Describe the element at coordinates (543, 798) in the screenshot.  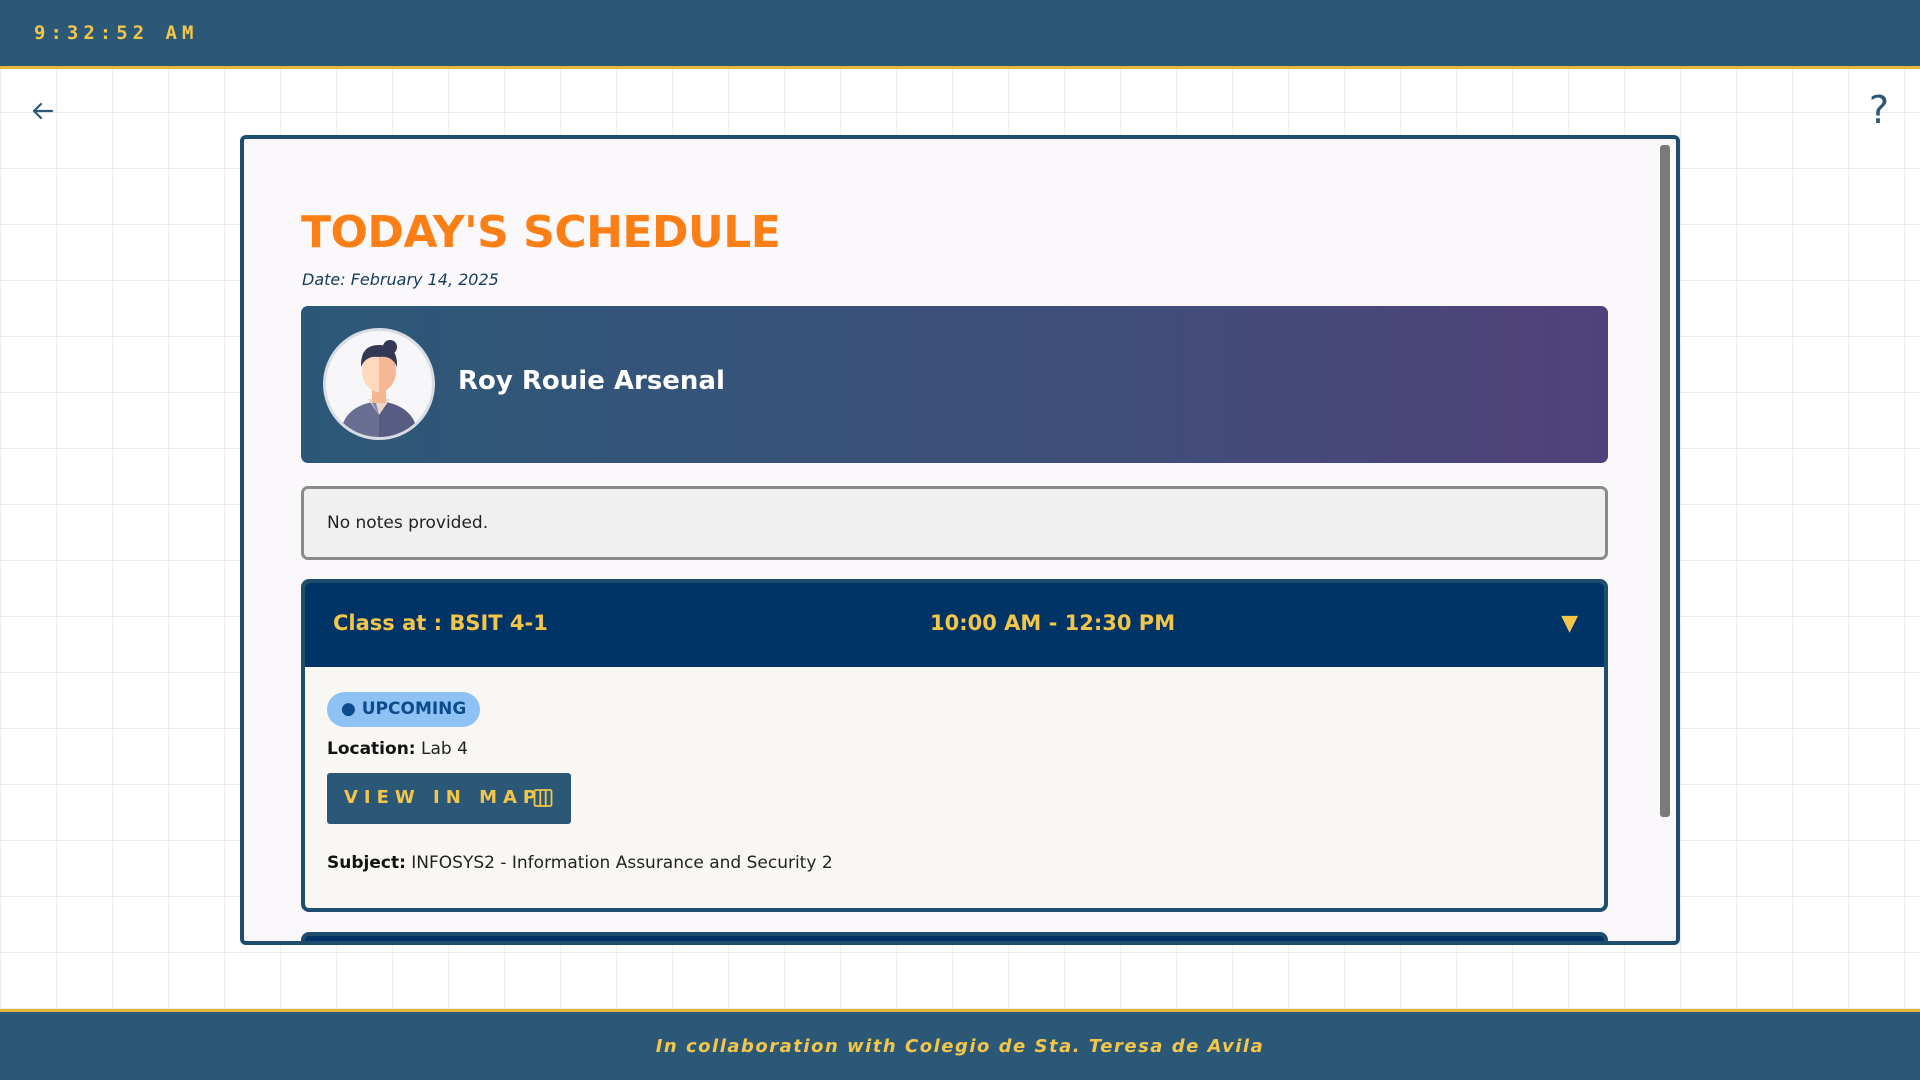
I see `map-icon` at that location.